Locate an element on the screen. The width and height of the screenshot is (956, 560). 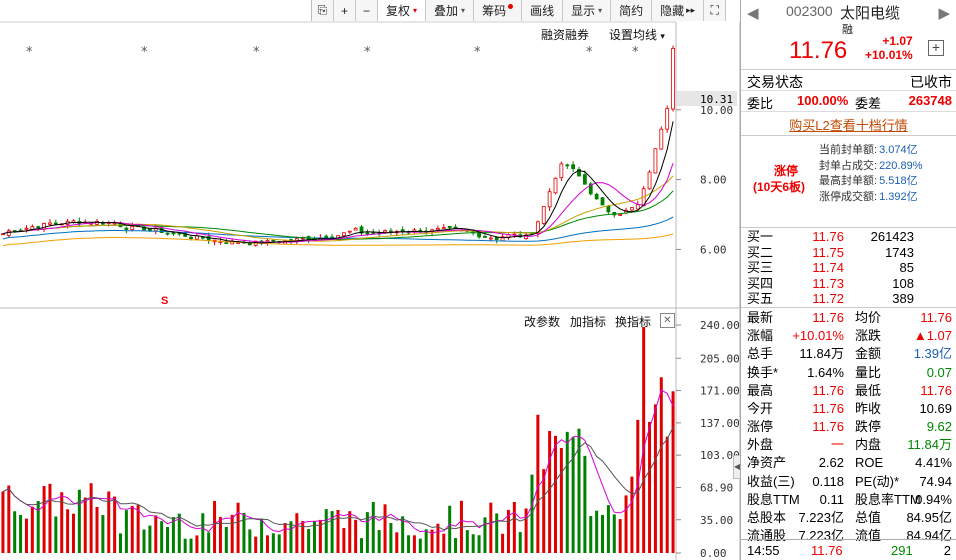
buy-l2-link: 购买L2查看十档行情 is located at coordinates (848, 124).